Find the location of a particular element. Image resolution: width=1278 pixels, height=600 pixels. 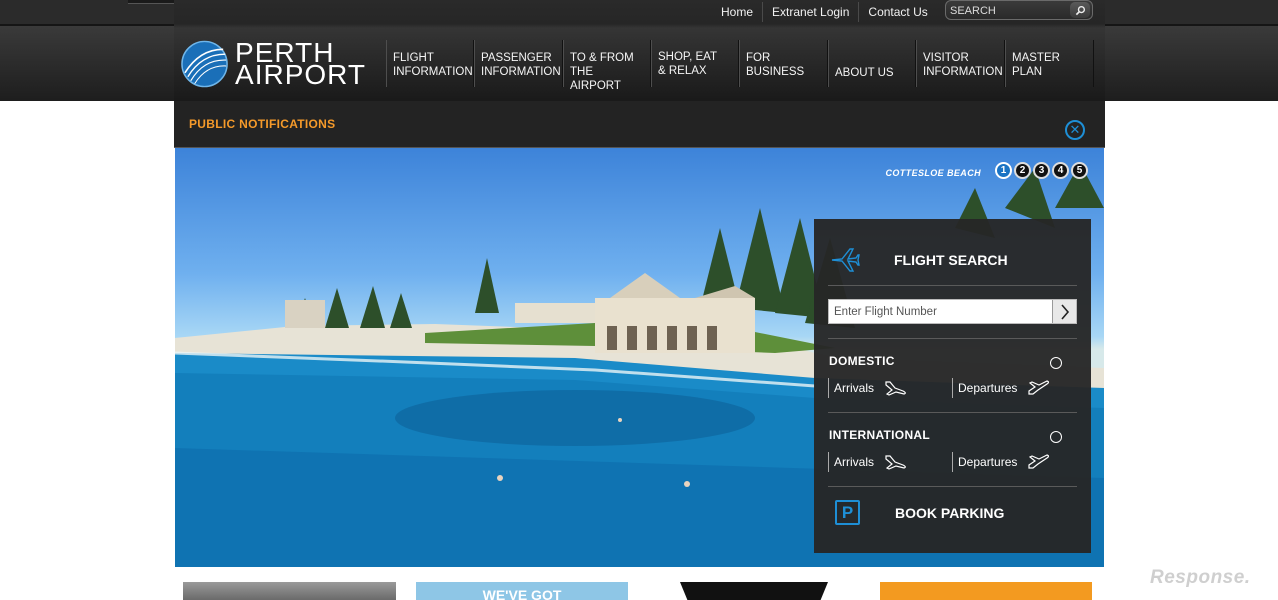

flight-search-title: FLIGHT SEARCH is located at coordinates (951, 260).